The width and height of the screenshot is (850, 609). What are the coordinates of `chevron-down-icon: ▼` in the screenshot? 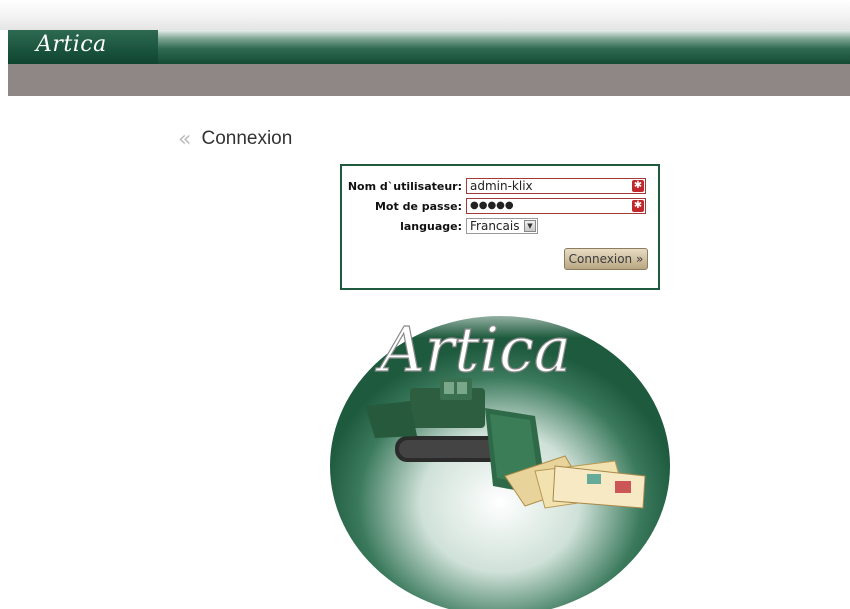 It's located at (530, 226).